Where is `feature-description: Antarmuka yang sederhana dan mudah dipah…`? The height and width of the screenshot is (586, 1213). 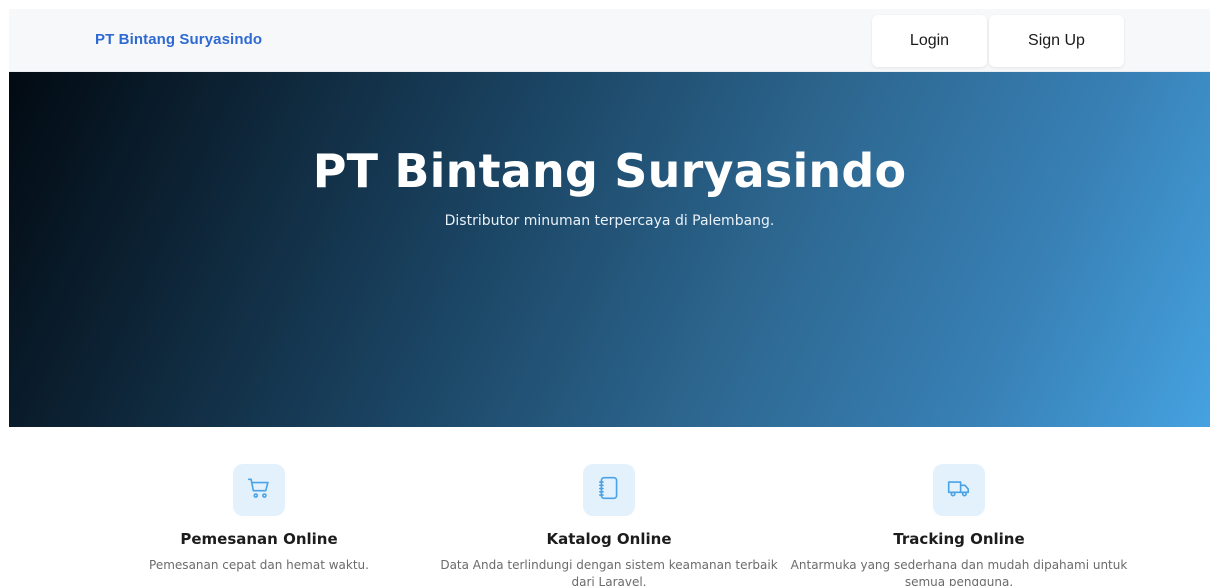
feature-description: Antarmuka yang sederhana dan mudah dipah… is located at coordinates (959, 572).